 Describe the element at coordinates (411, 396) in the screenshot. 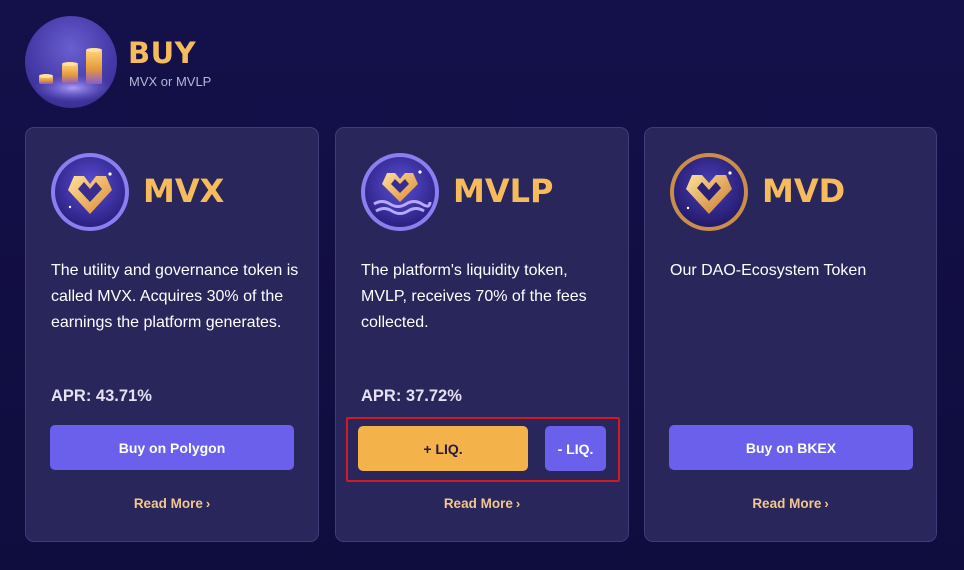

I see `apr-value: APR: 37.72%` at that location.